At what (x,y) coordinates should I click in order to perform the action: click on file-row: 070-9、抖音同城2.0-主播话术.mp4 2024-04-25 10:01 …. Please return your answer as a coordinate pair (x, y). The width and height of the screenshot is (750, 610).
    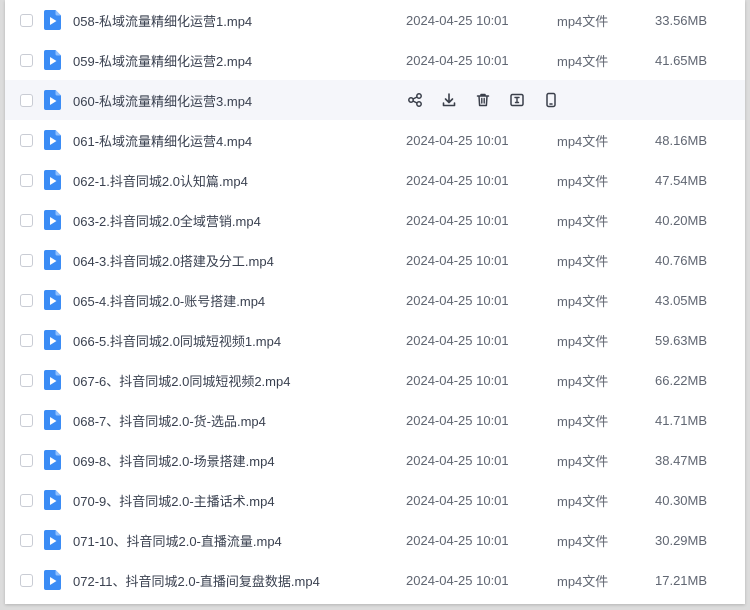
    Looking at the image, I should click on (375, 500).